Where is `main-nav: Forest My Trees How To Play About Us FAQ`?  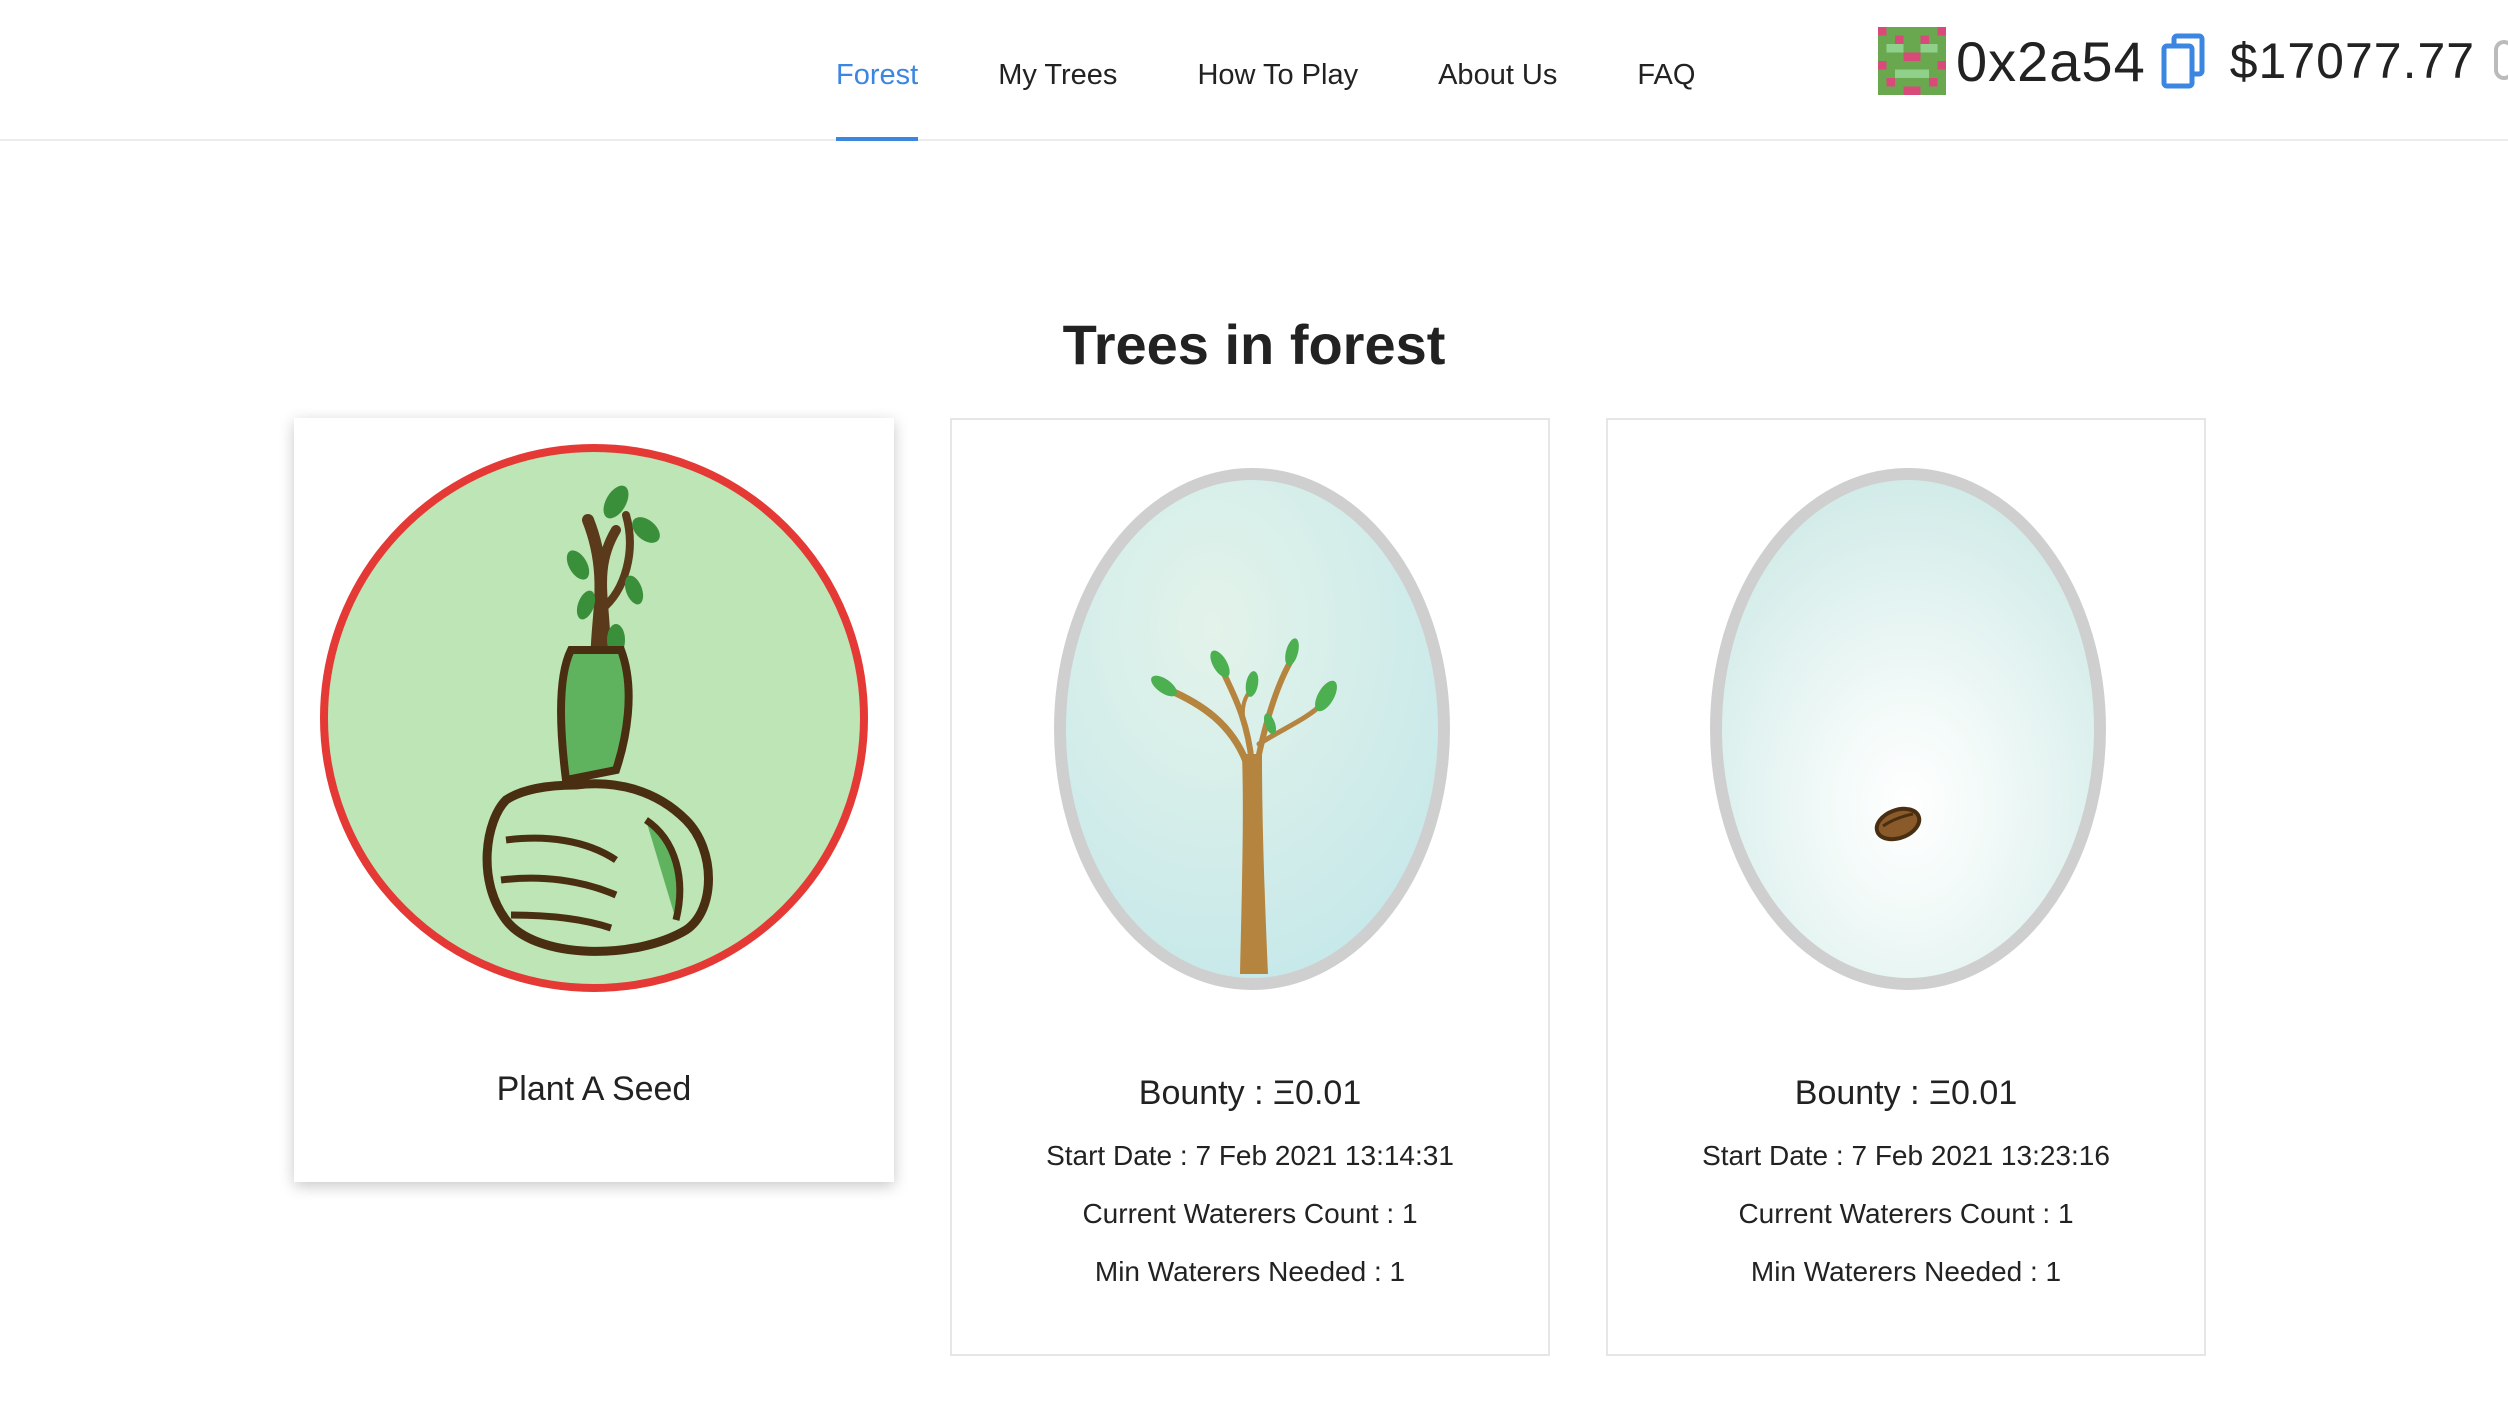
main-nav: Forest My Trees How To Play About Us FAQ is located at coordinates (1305, 70).